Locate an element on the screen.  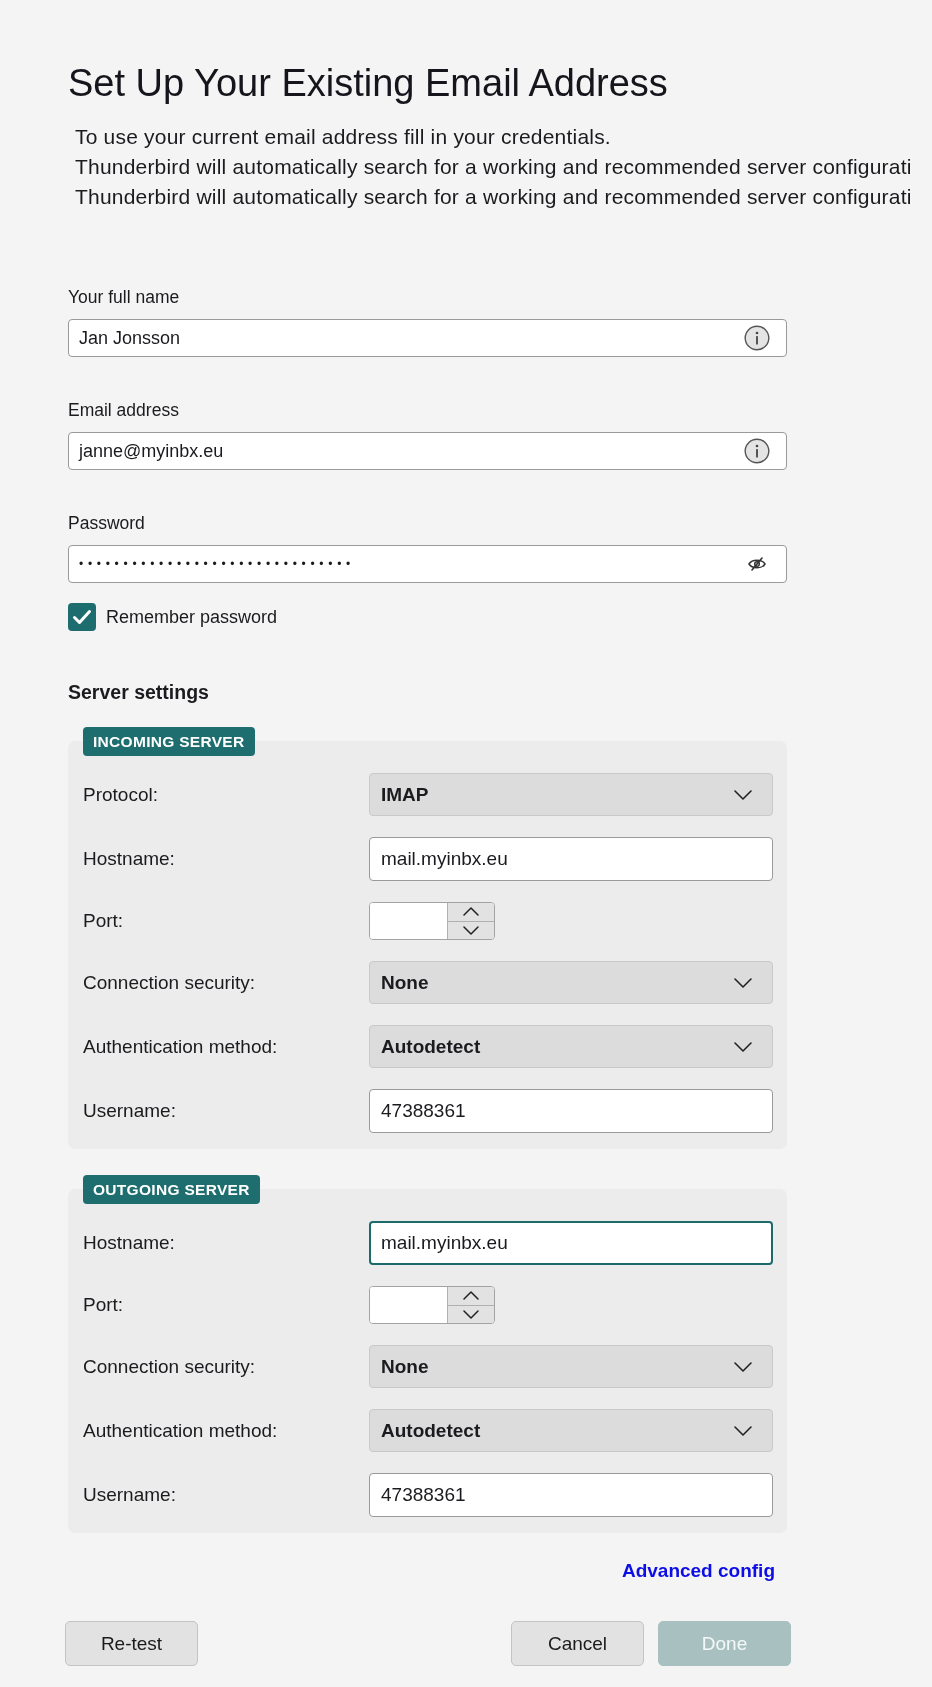
password-field: ••••••••••••••••••••••••••••••• is located at coordinates (427, 564).